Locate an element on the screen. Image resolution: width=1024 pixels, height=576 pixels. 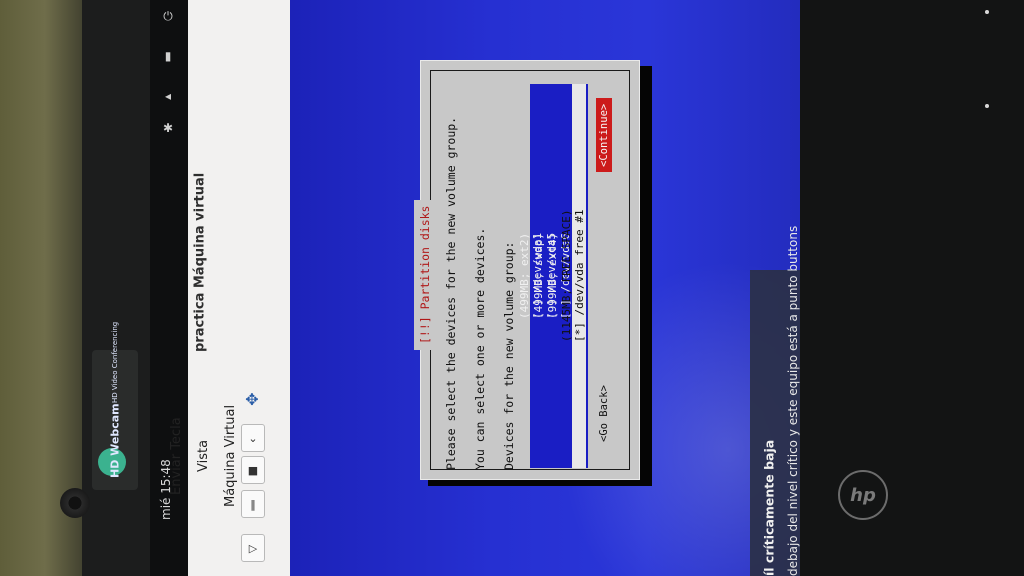
webcam-lens is located at coordinates (75, 503).